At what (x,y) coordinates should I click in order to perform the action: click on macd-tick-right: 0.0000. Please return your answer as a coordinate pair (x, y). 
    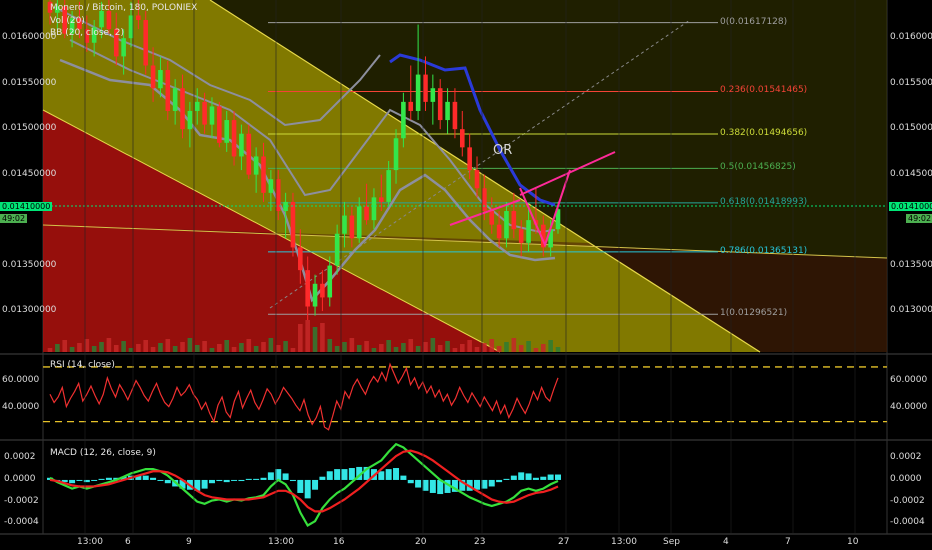
    Looking at the image, I should click on (906, 478).